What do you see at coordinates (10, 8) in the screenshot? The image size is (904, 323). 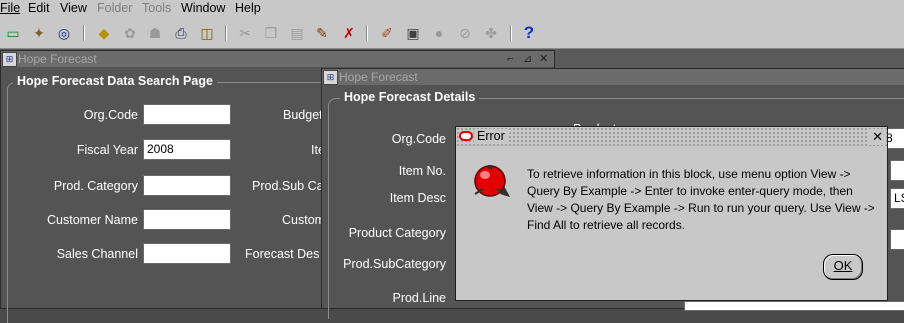 I see `menu-file: File` at bounding box center [10, 8].